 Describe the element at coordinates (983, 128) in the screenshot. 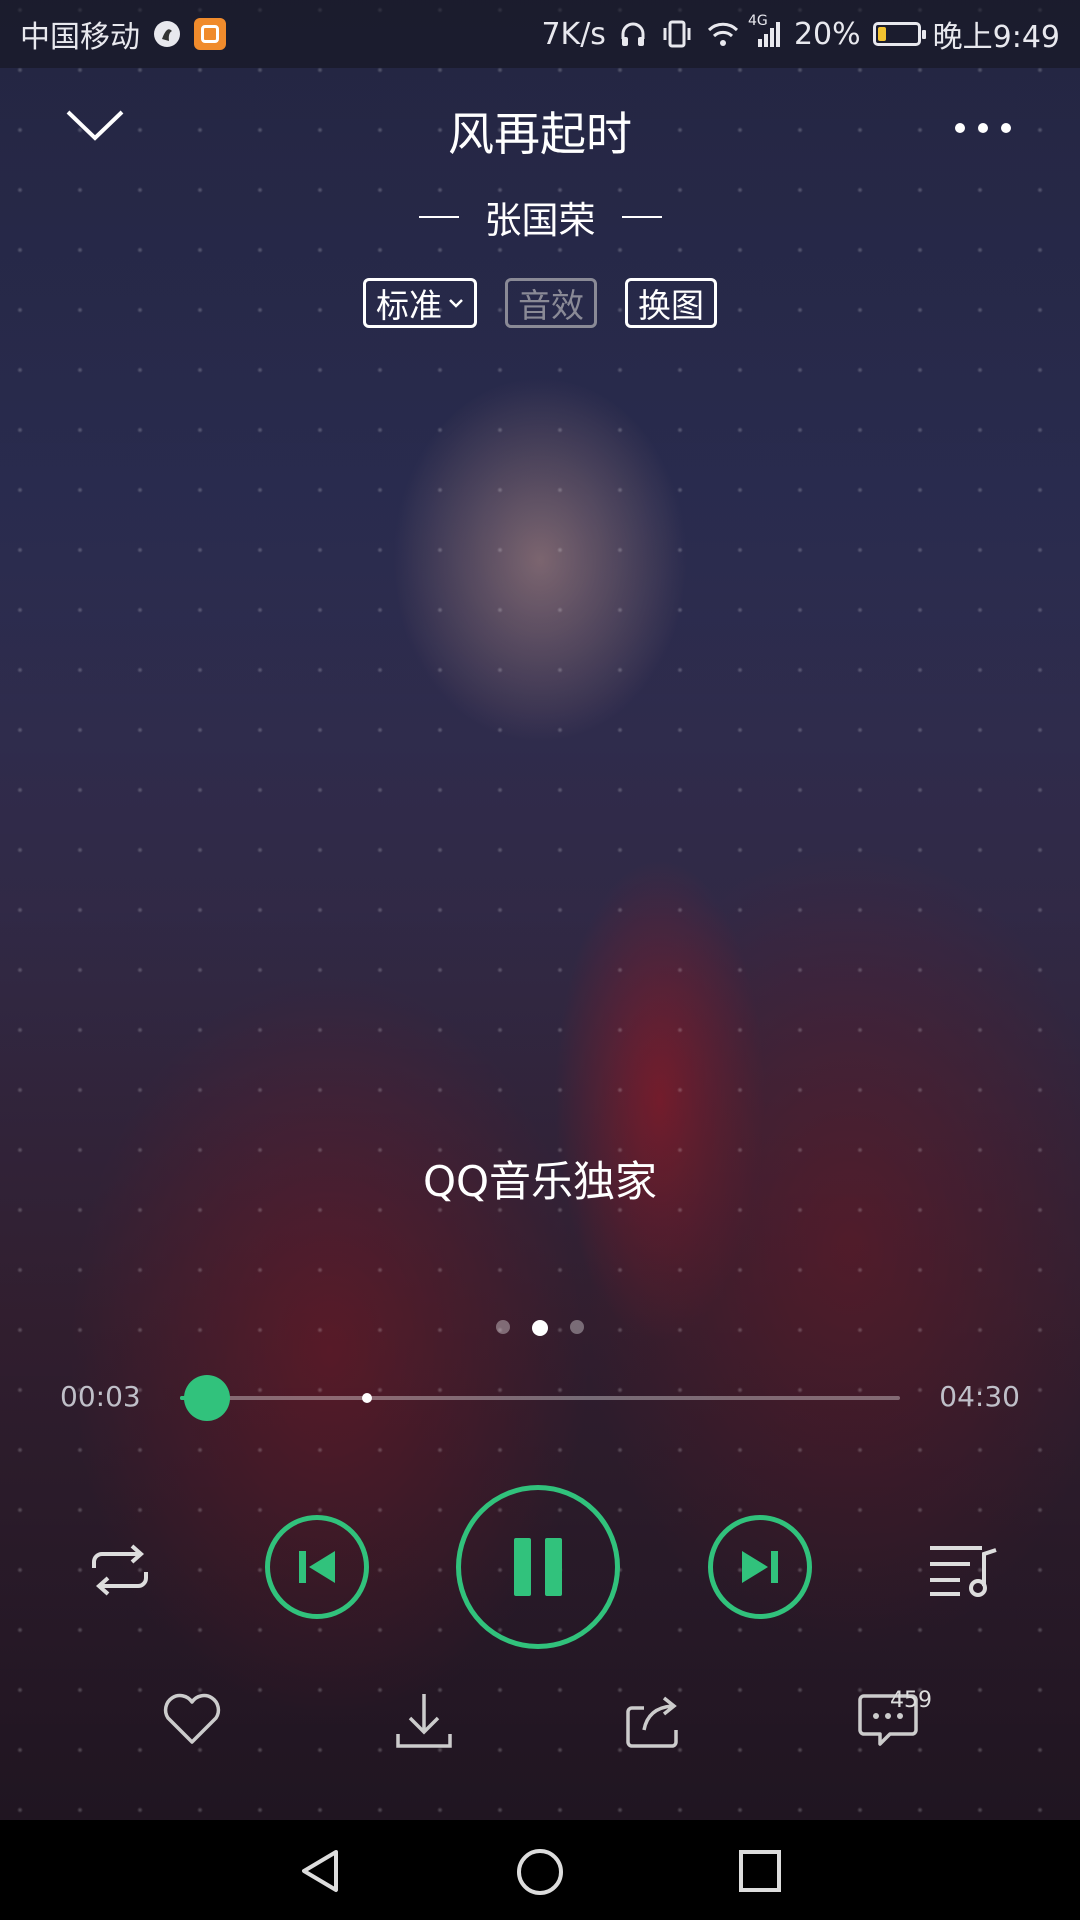

I see `more-dots-icon` at that location.